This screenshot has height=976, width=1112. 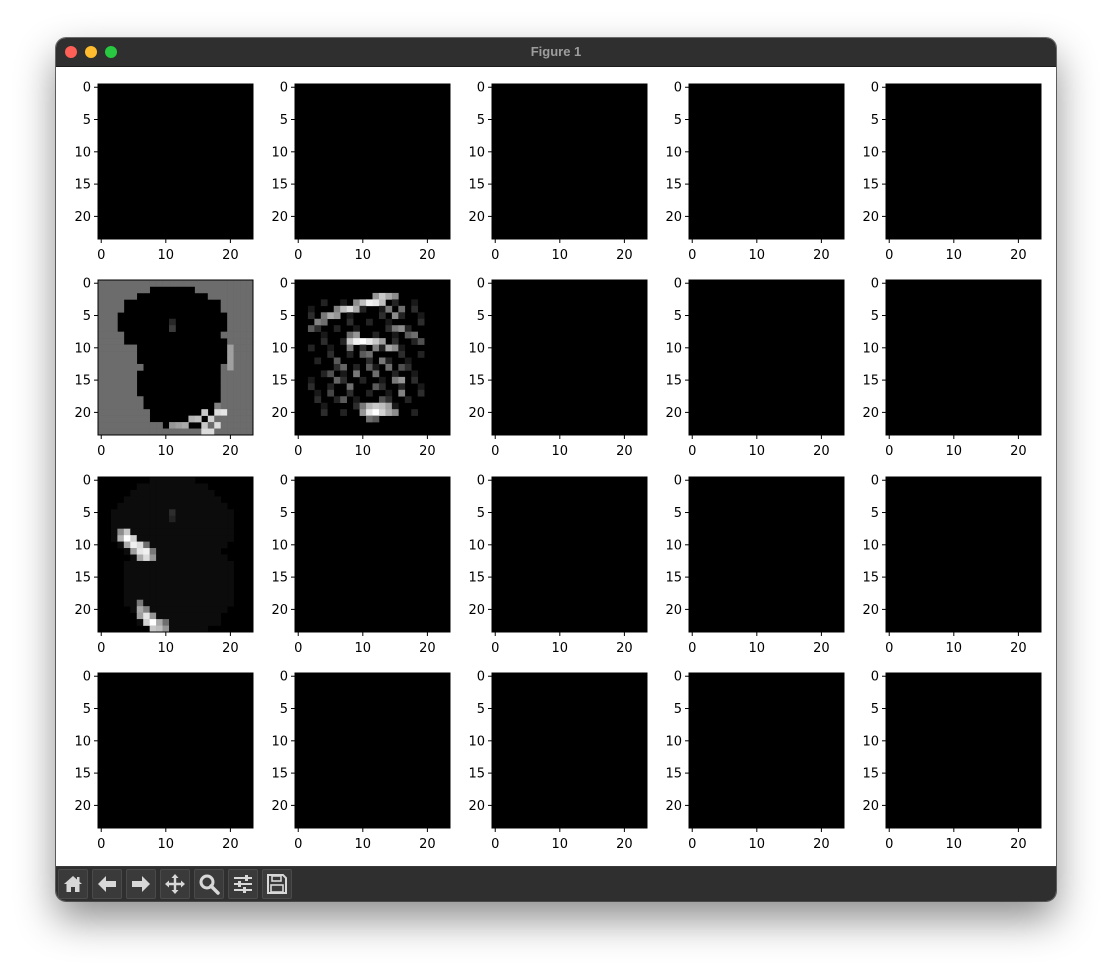 I want to click on navigation-toolbar, so click(x=556, y=883).